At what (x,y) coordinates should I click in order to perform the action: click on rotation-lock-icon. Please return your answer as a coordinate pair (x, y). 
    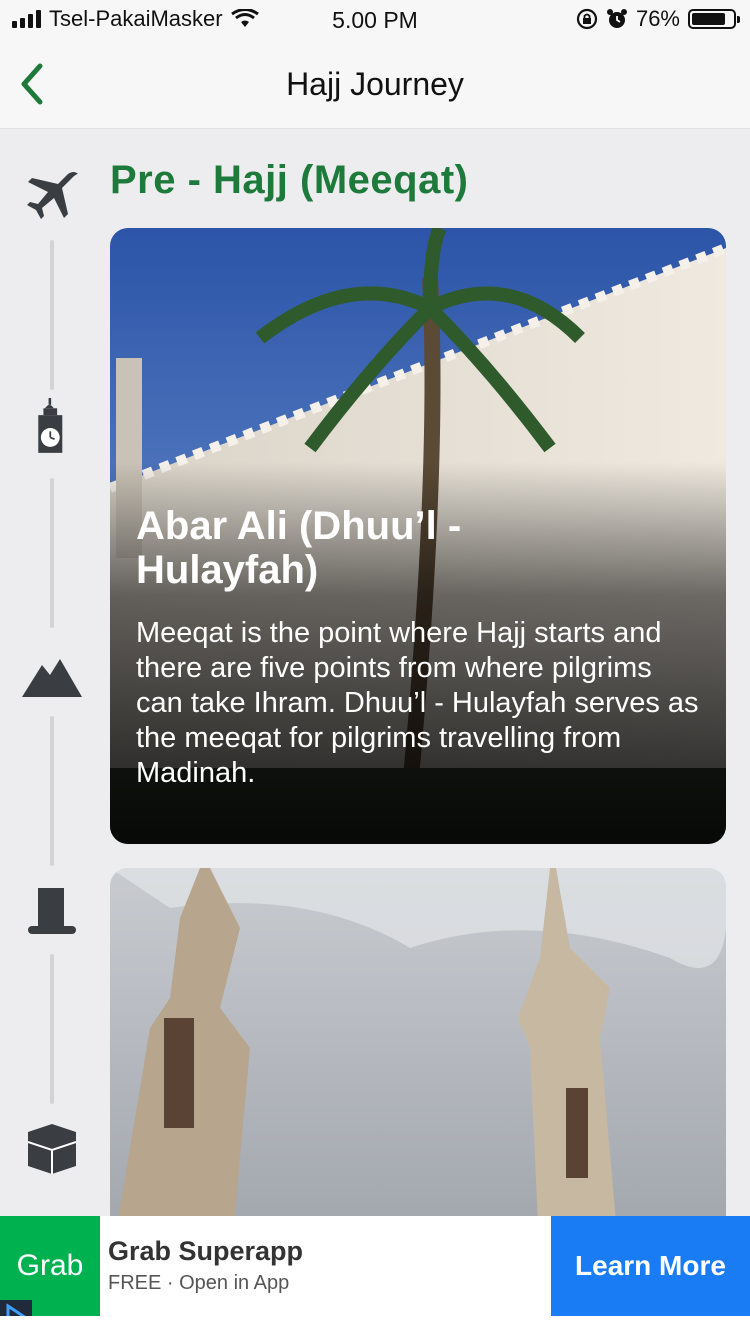
    Looking at the image, I should click on (587, 19).